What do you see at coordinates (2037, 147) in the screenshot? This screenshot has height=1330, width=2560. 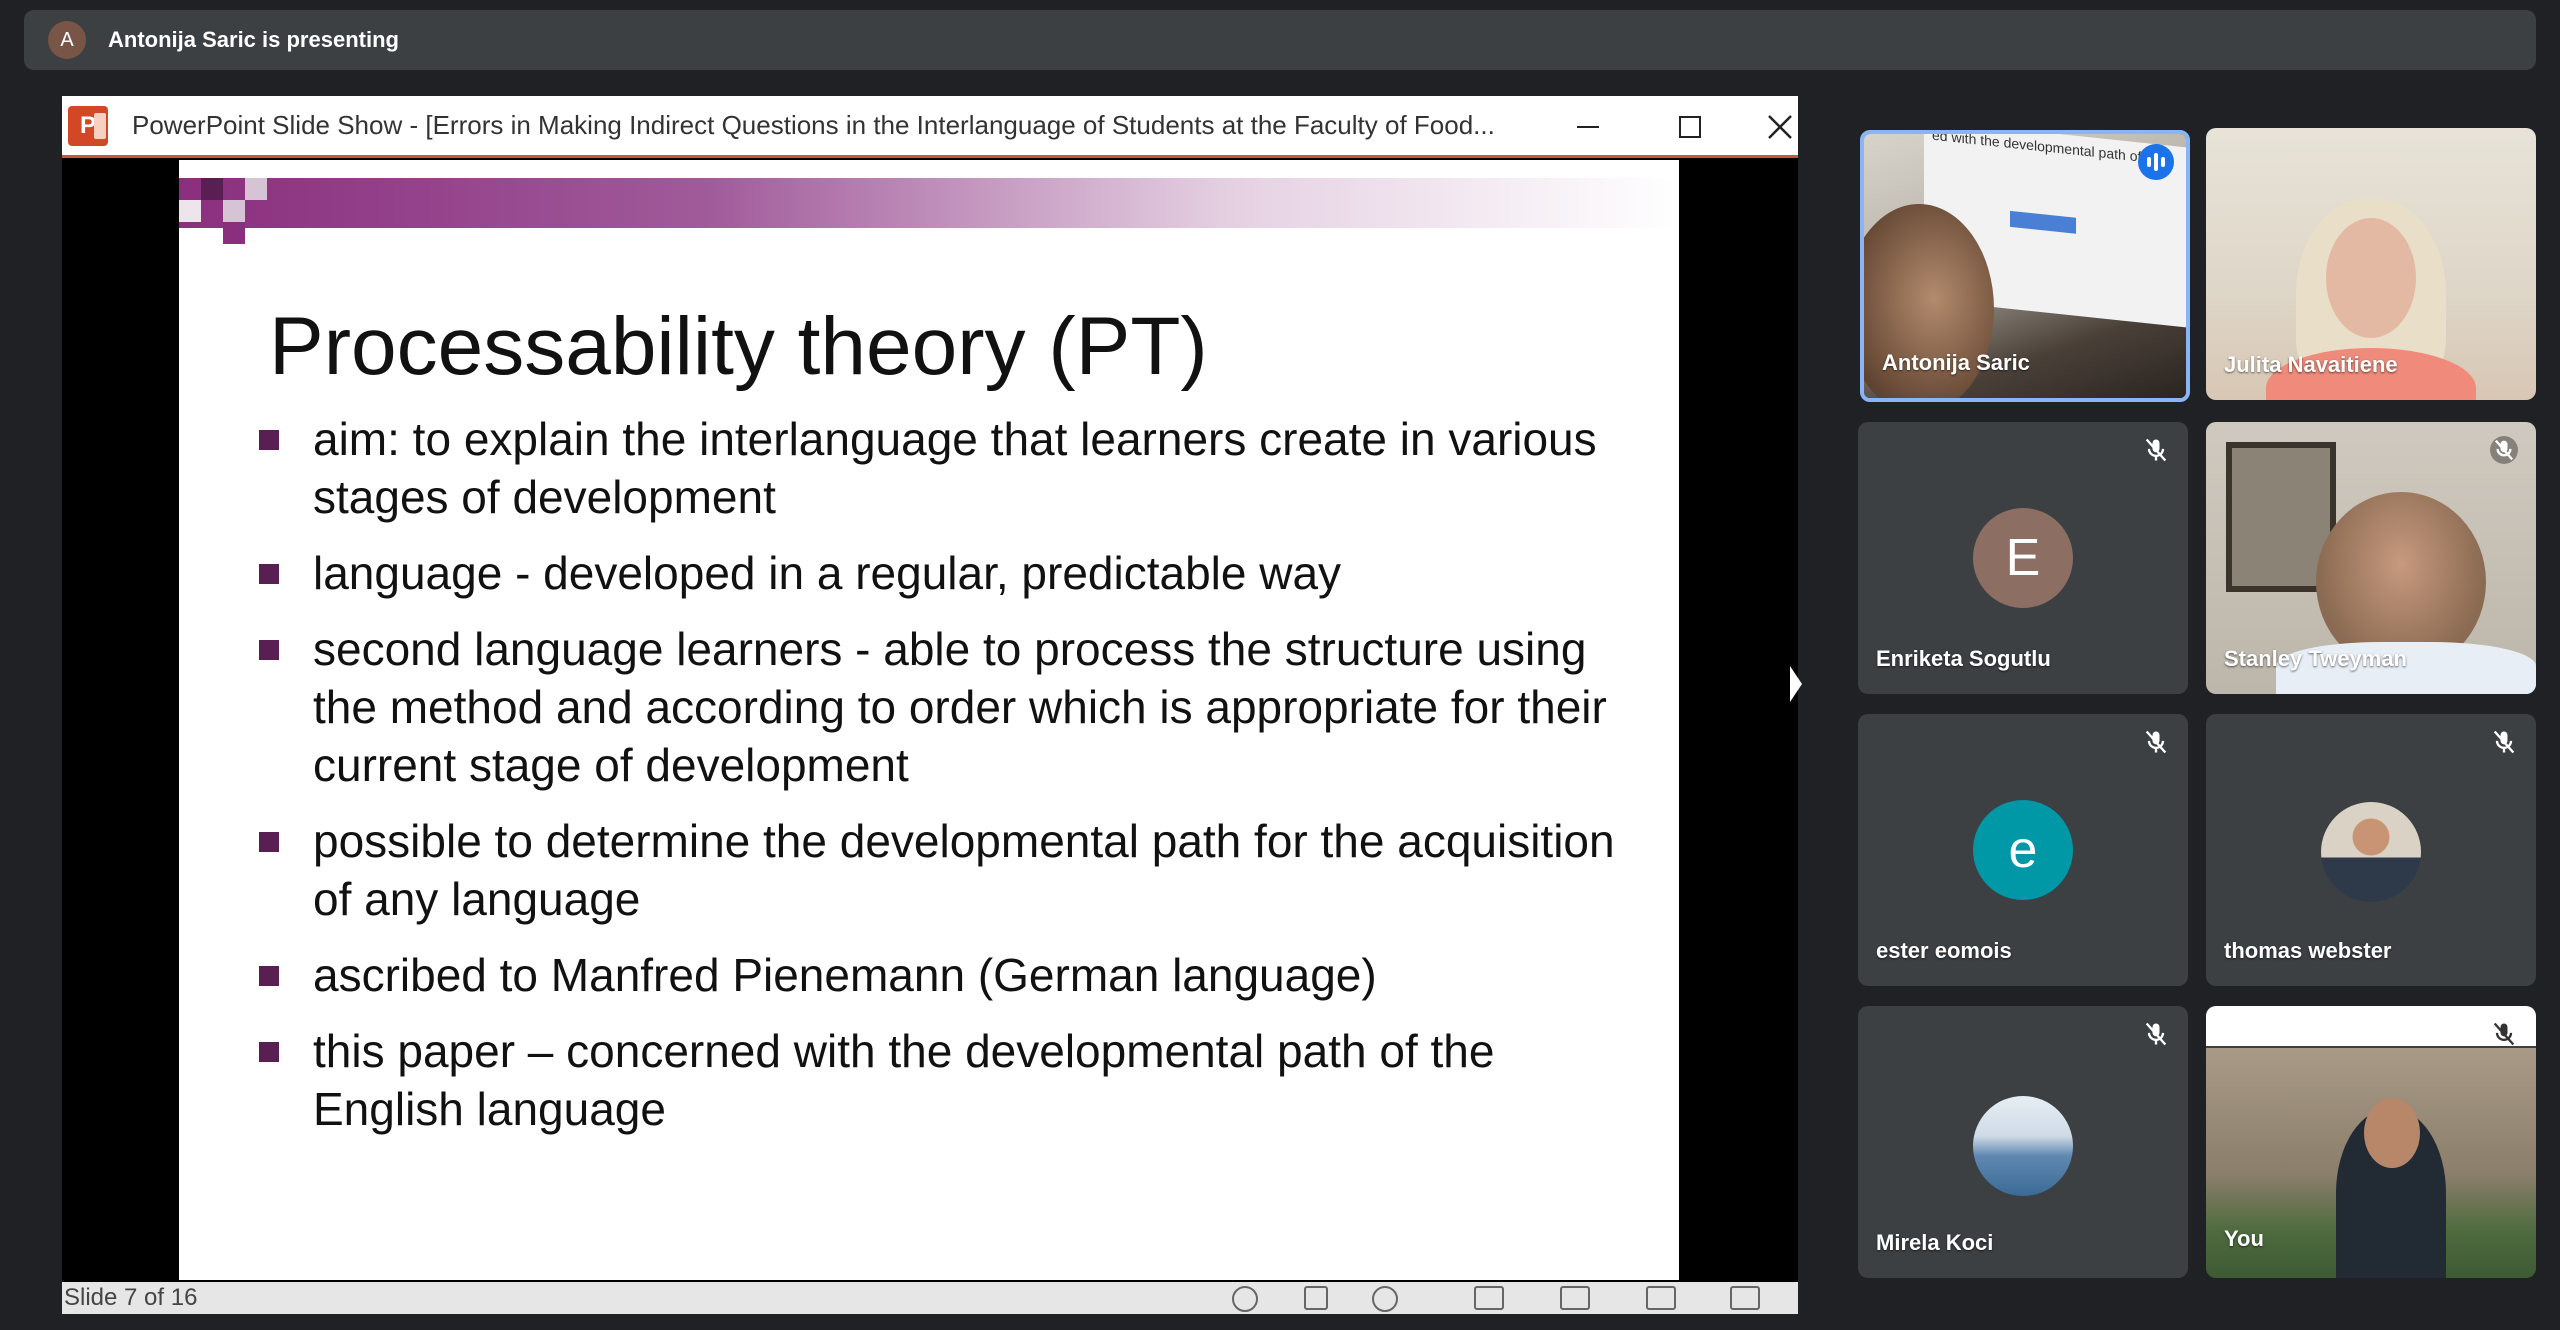 I see `mini-screen-text: ed with the developmental path of` at bounding box center [2037, 147].